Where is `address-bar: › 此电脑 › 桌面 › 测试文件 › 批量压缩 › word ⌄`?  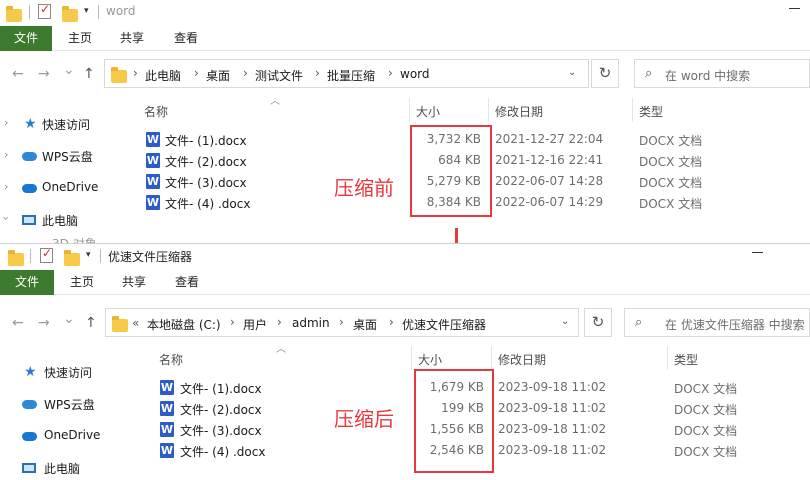
address-bar: › 此电脑 › 桌面 › 测试文件 › 批量压缩 › word ⌄ is located at coordinates (346, 73).